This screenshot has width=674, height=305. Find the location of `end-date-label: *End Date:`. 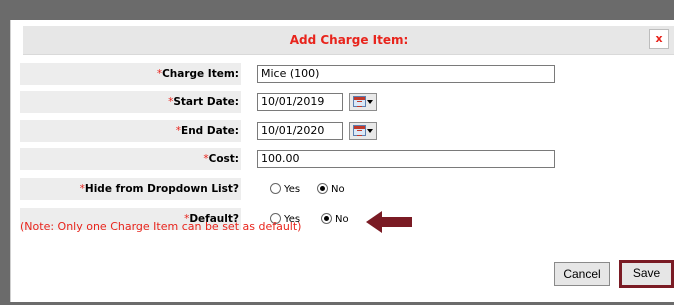

end-date-label: *End Date: is located at coordinates (130, 131).